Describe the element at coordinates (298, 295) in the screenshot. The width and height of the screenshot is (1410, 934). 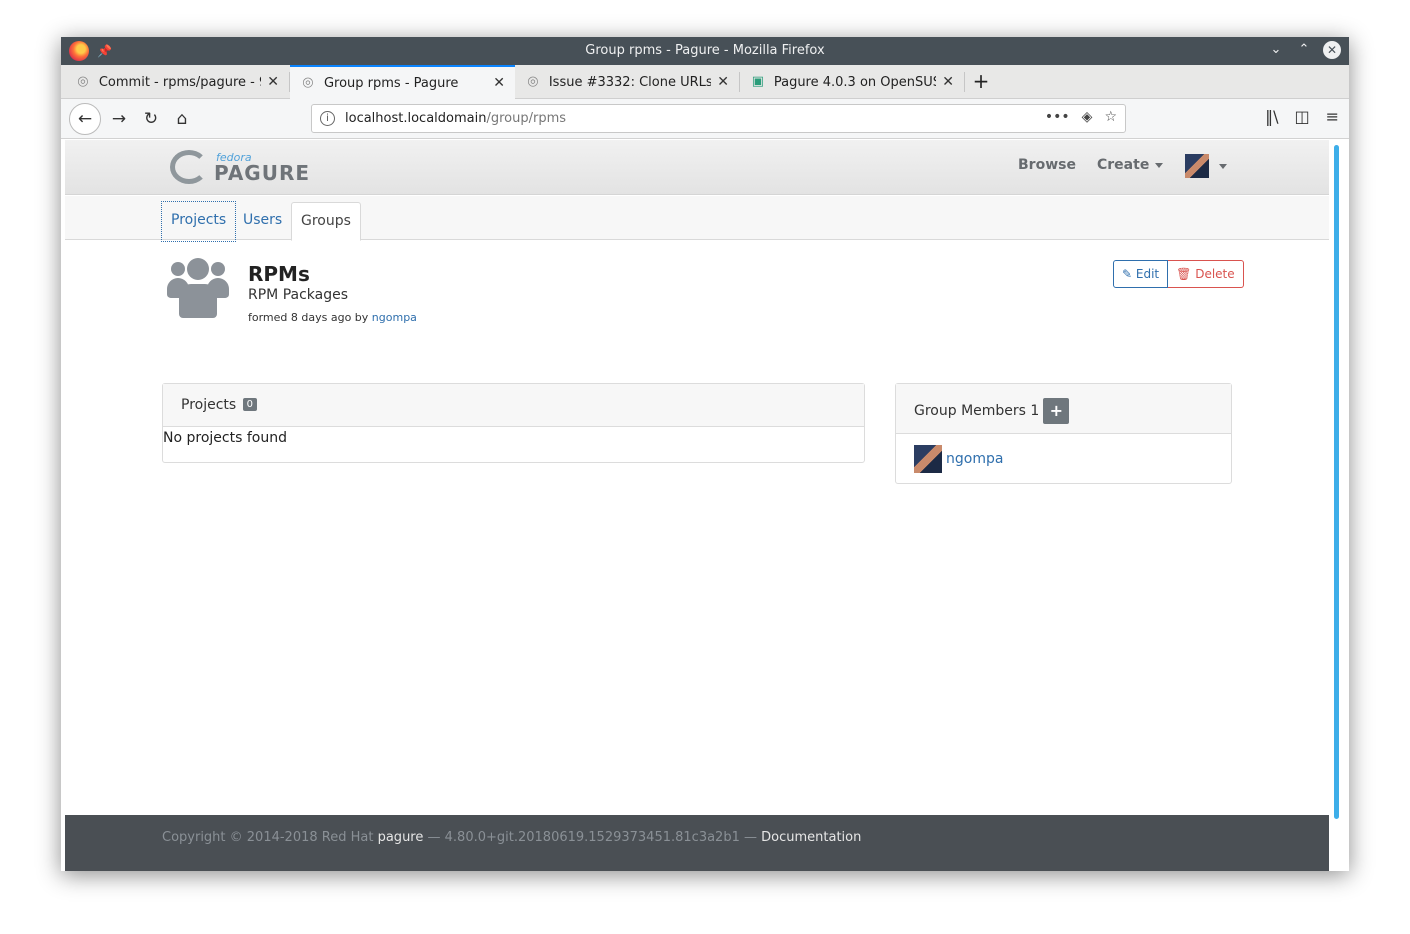
I see `group-description: RPM Packages` at that location.